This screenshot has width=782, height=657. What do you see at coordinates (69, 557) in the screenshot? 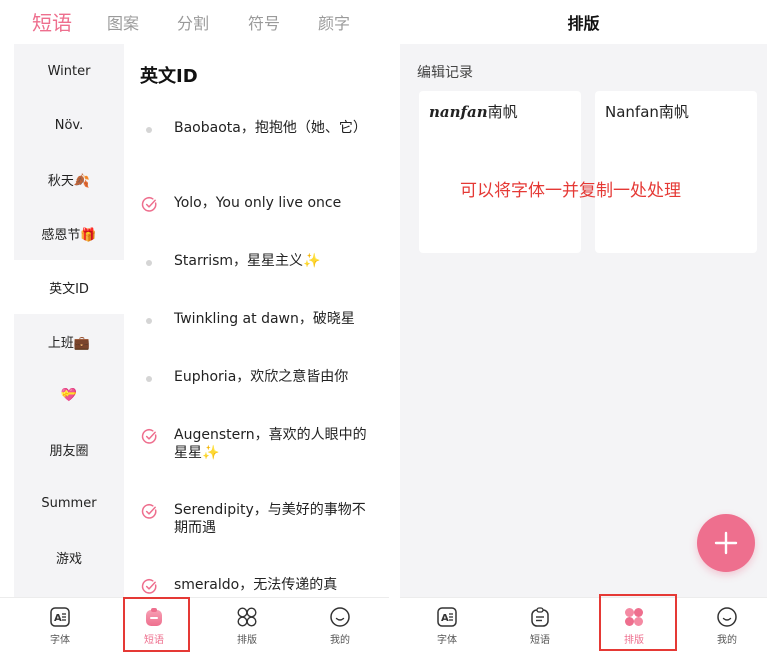
I see `sidebar-item-games: 游戏` at bounding box center [69, 557].